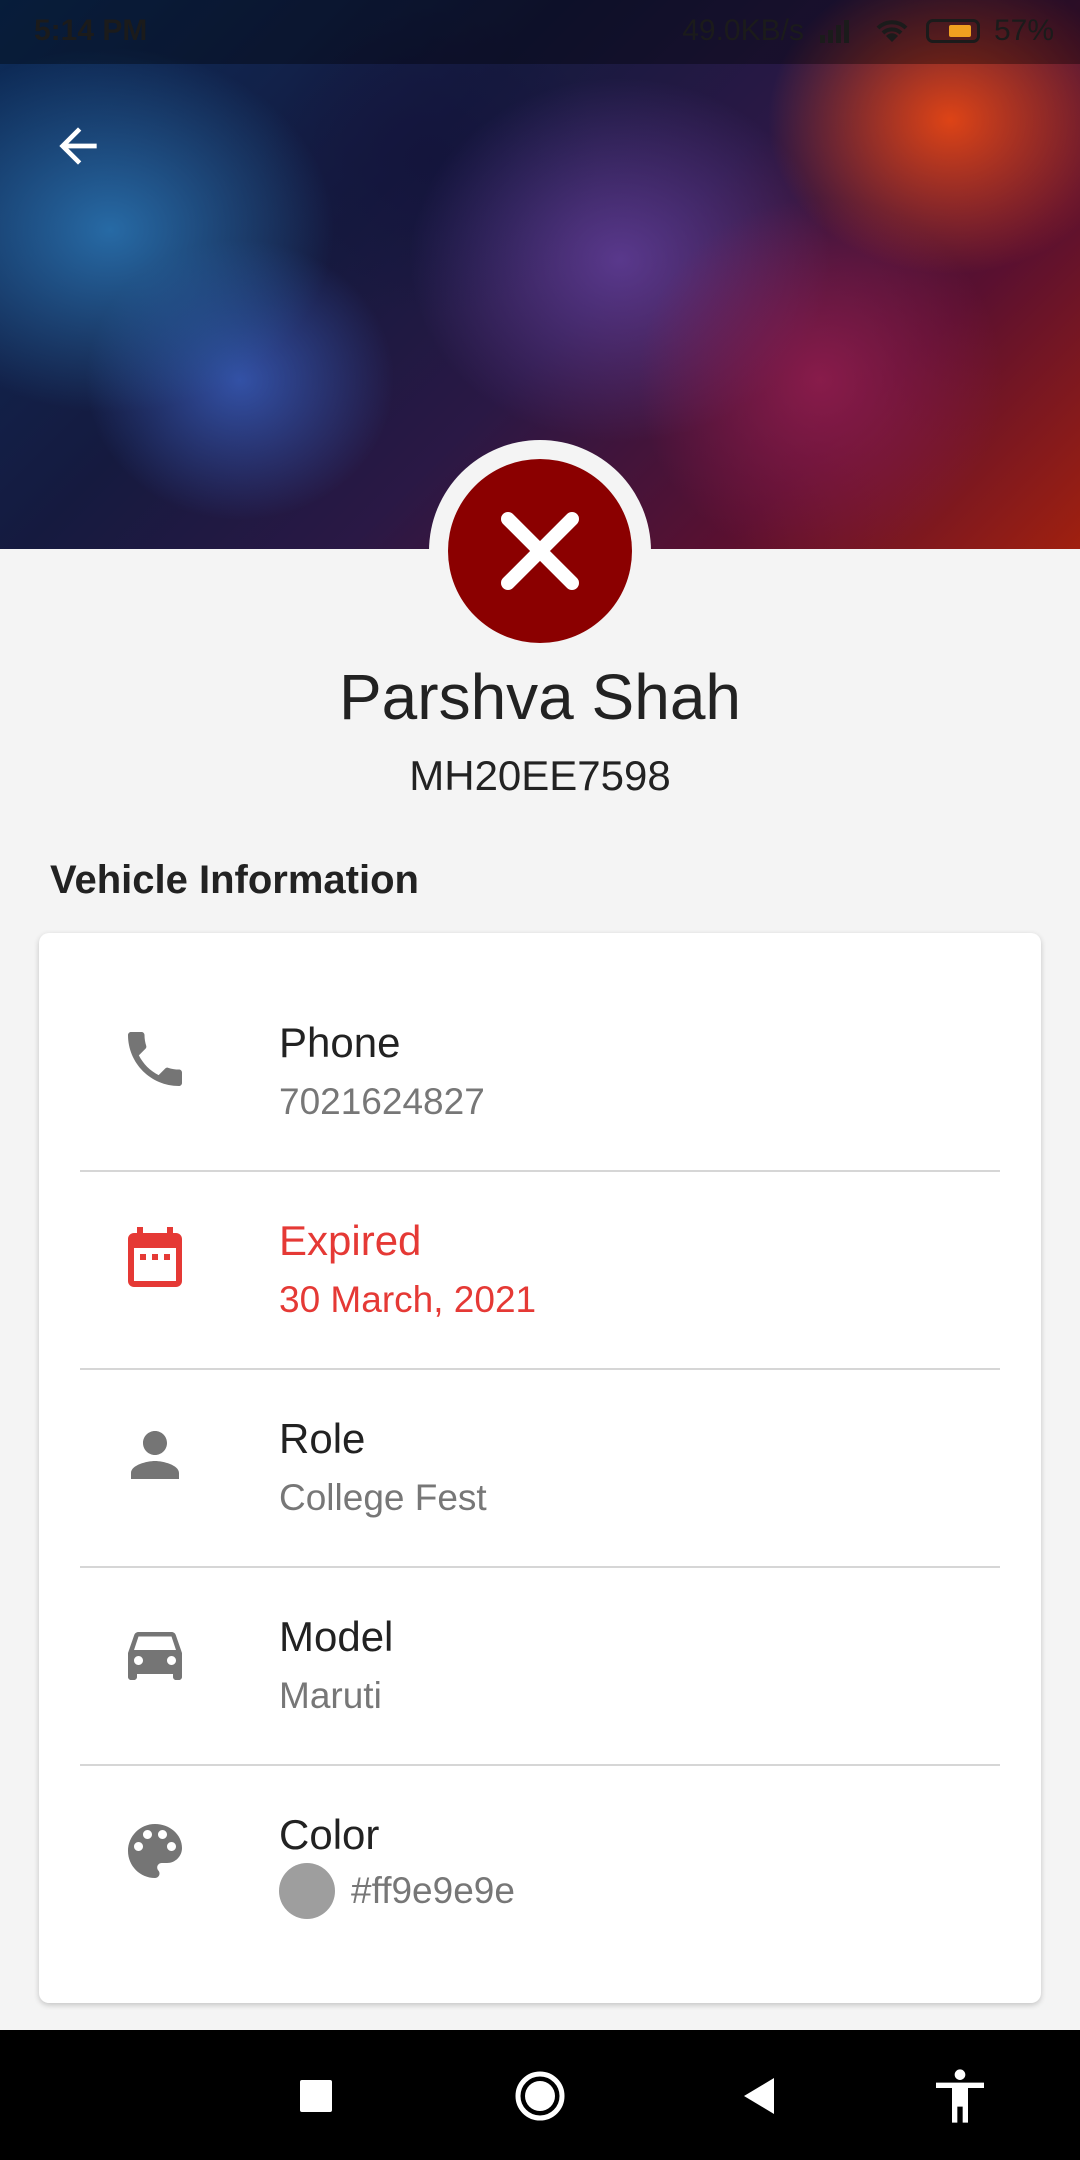 The height and width of the screenshot is (2160, 1080). I want to click on info-row-role: Role College Fest, so click(540, 1428).